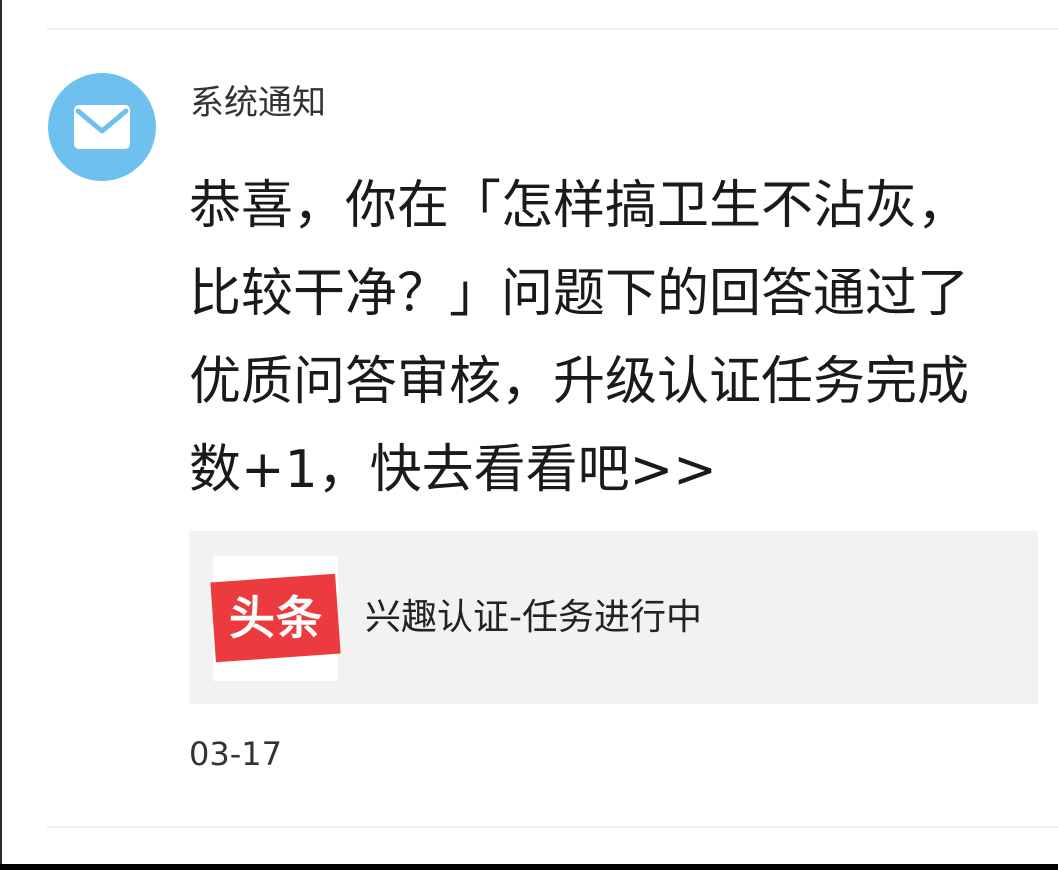  I want to click on toutiao-logo: 头条, so click(275, 618).